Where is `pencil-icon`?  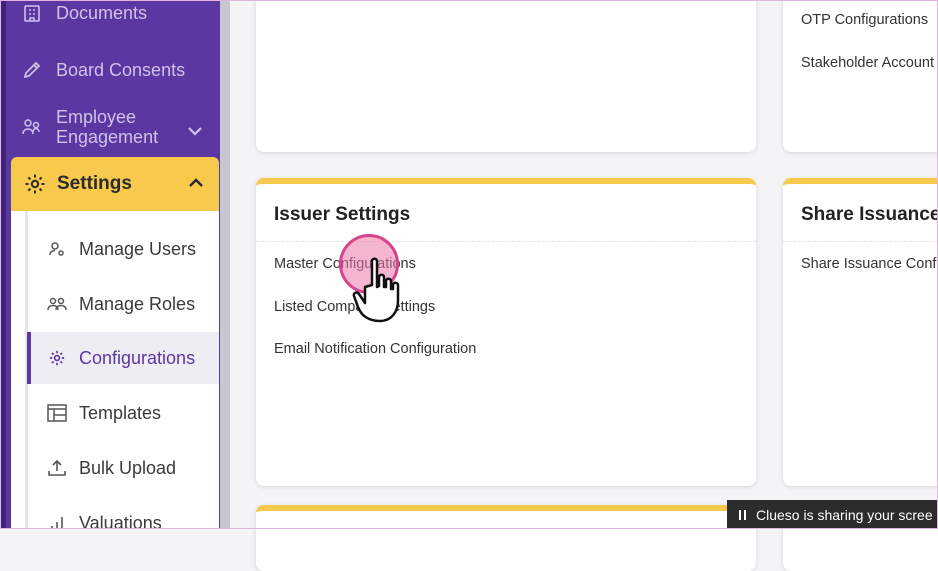
pencil-icon is located at coordinates (32, 70).